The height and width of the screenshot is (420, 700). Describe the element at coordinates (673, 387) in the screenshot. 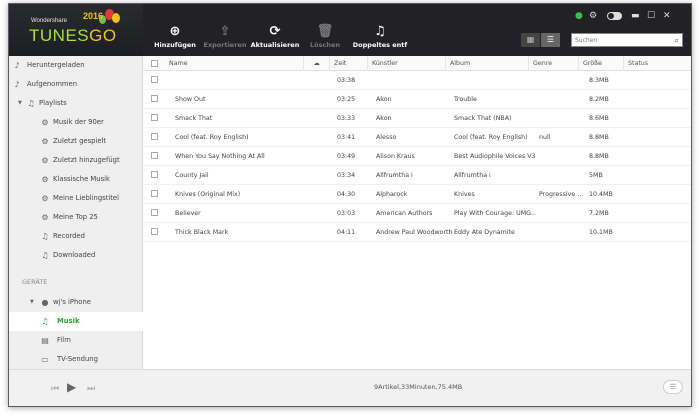

I see `queue-list-icon: ☰` at that location.